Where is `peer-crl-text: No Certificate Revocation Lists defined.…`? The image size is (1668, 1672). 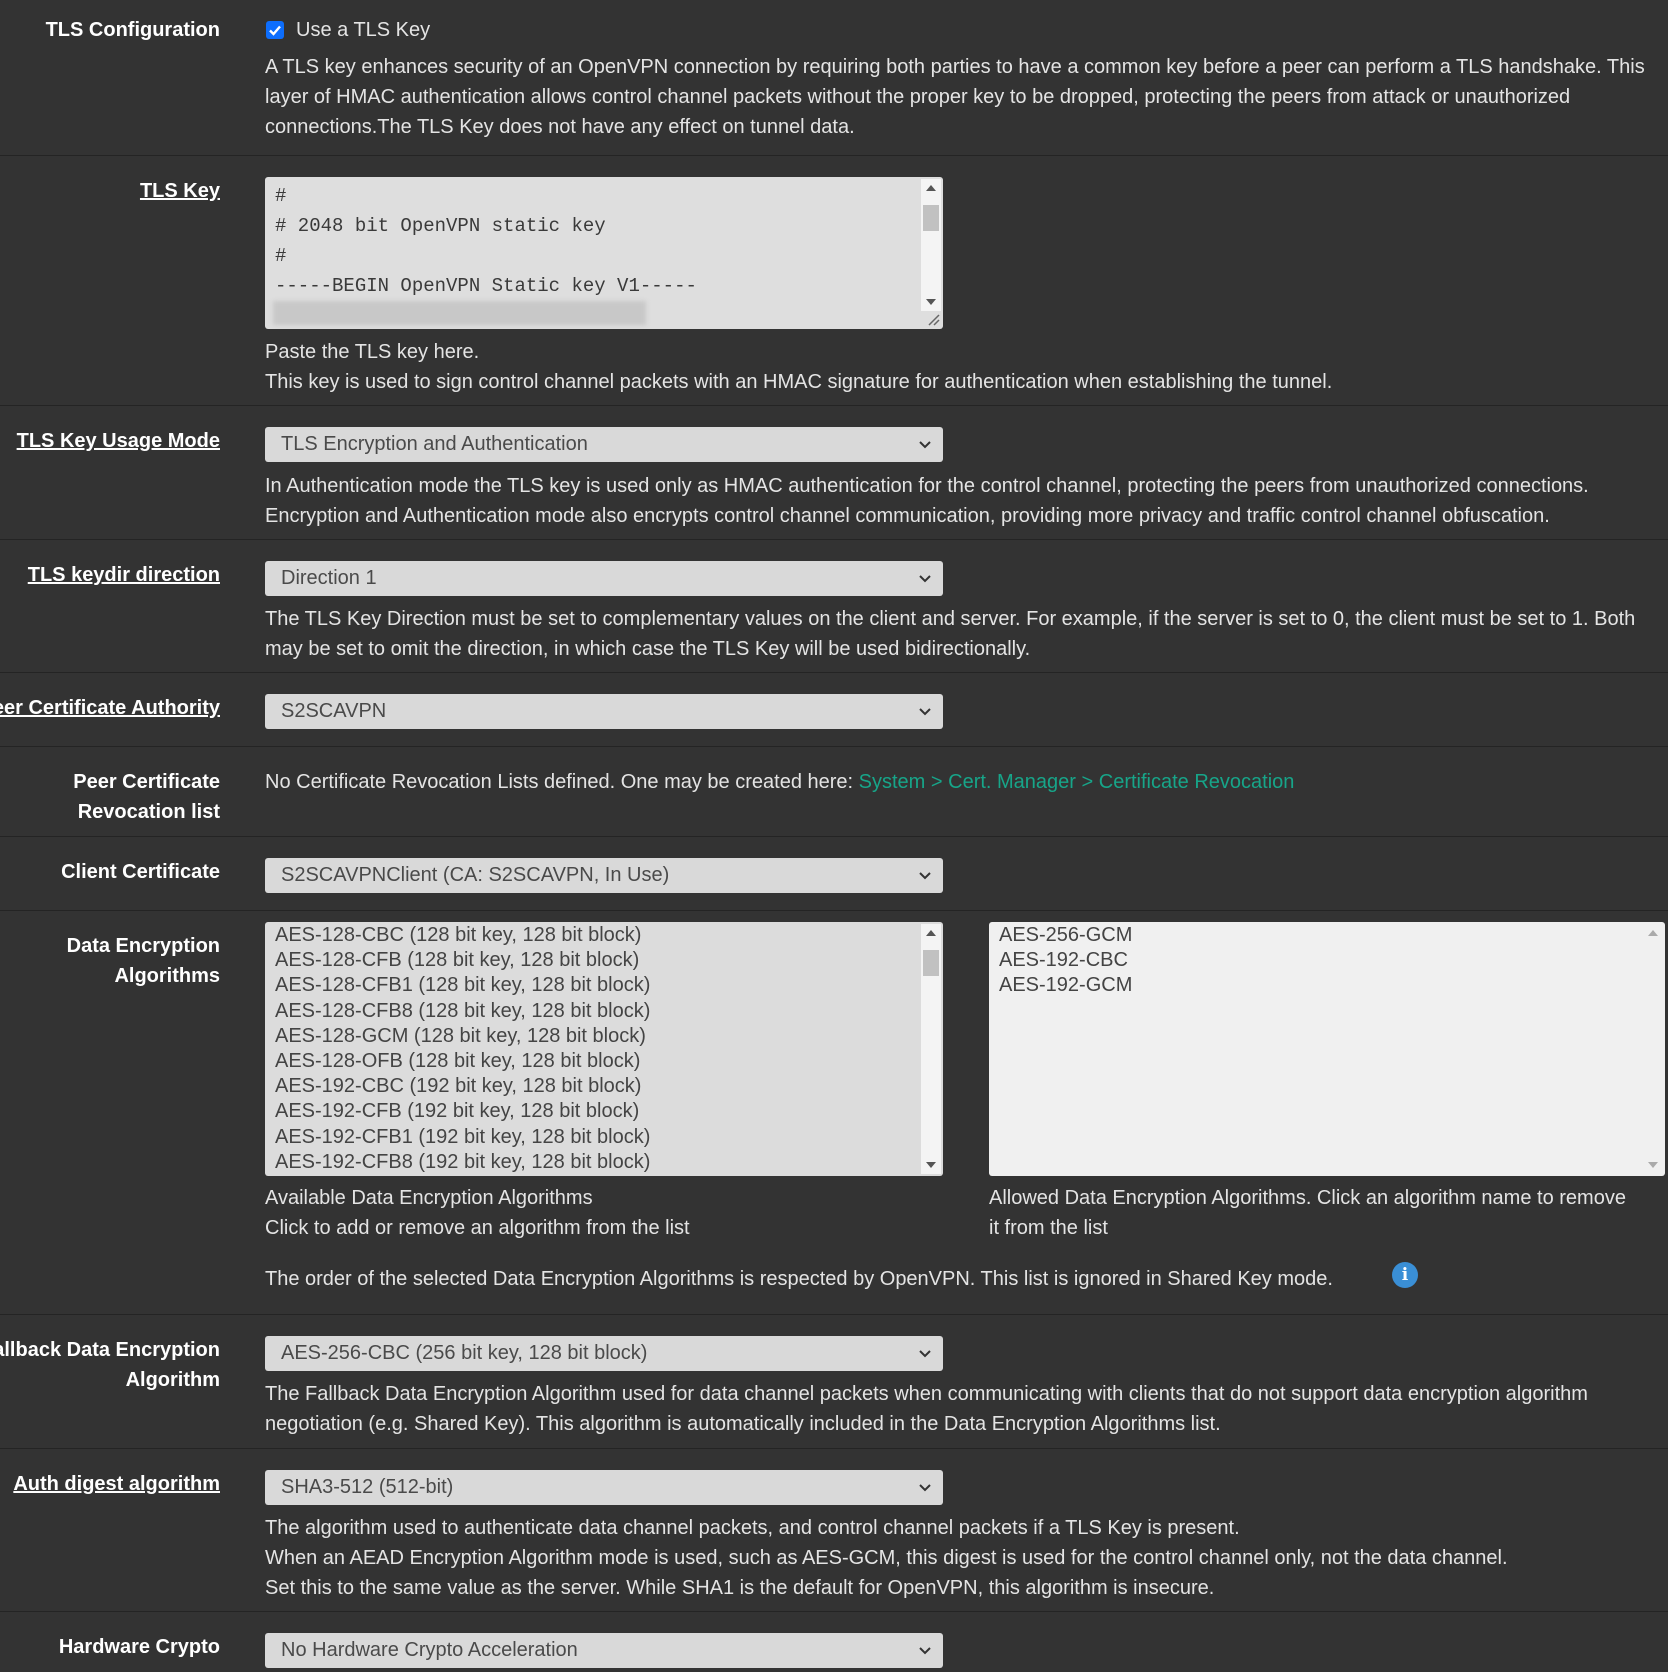
peer-crl-text: No Certificate Revocation Lists defined.… is located at coordinates (962, 782).